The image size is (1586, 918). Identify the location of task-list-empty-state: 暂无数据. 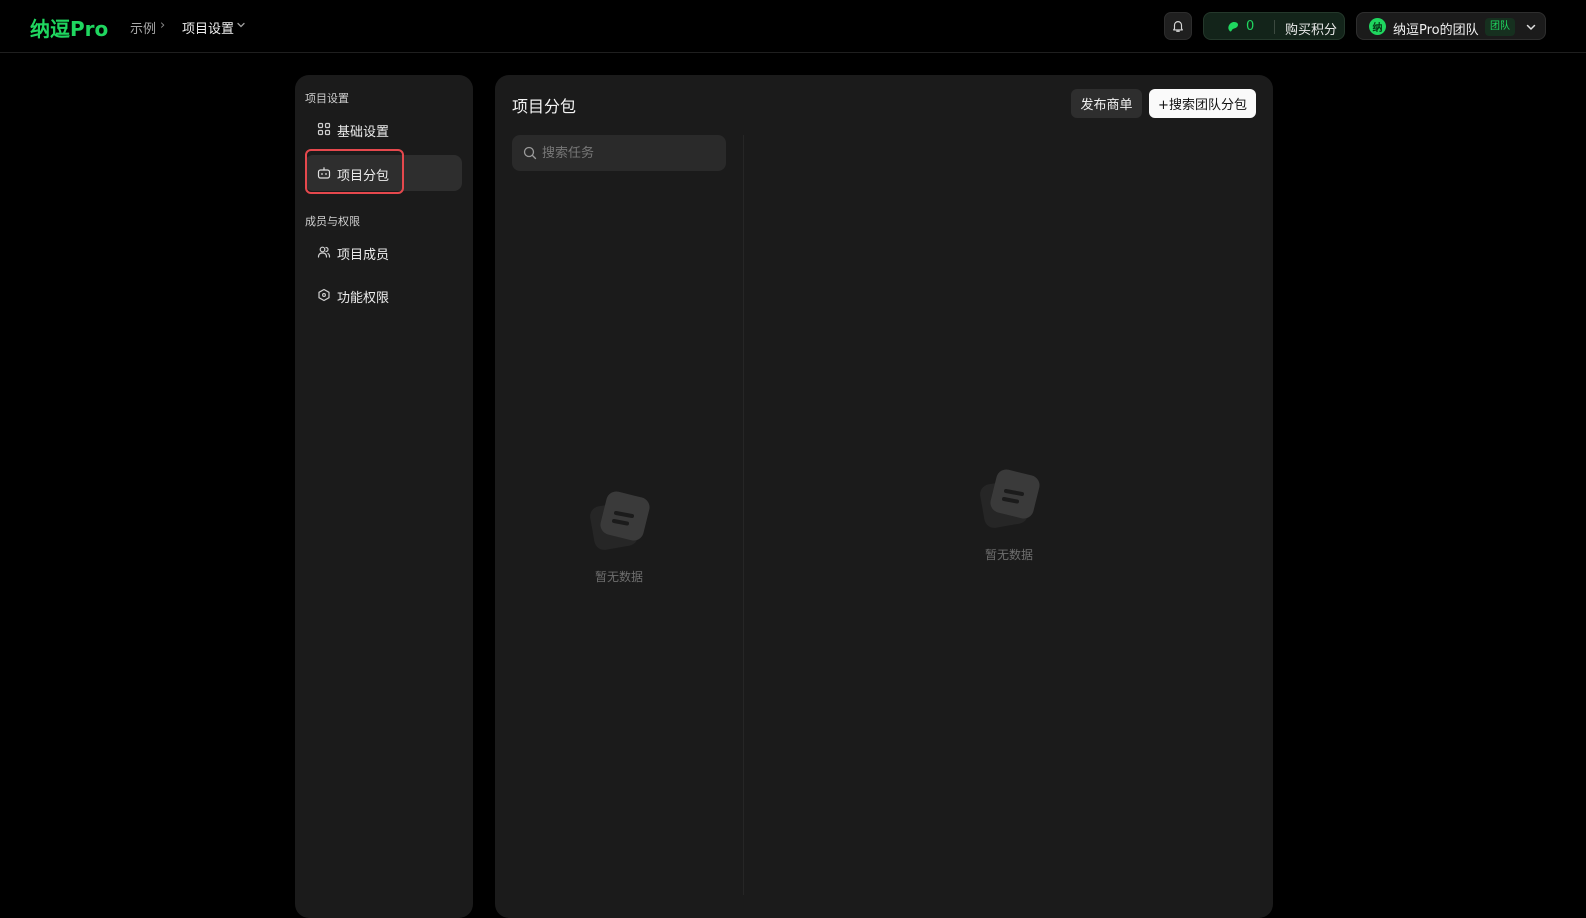
(619, 537).